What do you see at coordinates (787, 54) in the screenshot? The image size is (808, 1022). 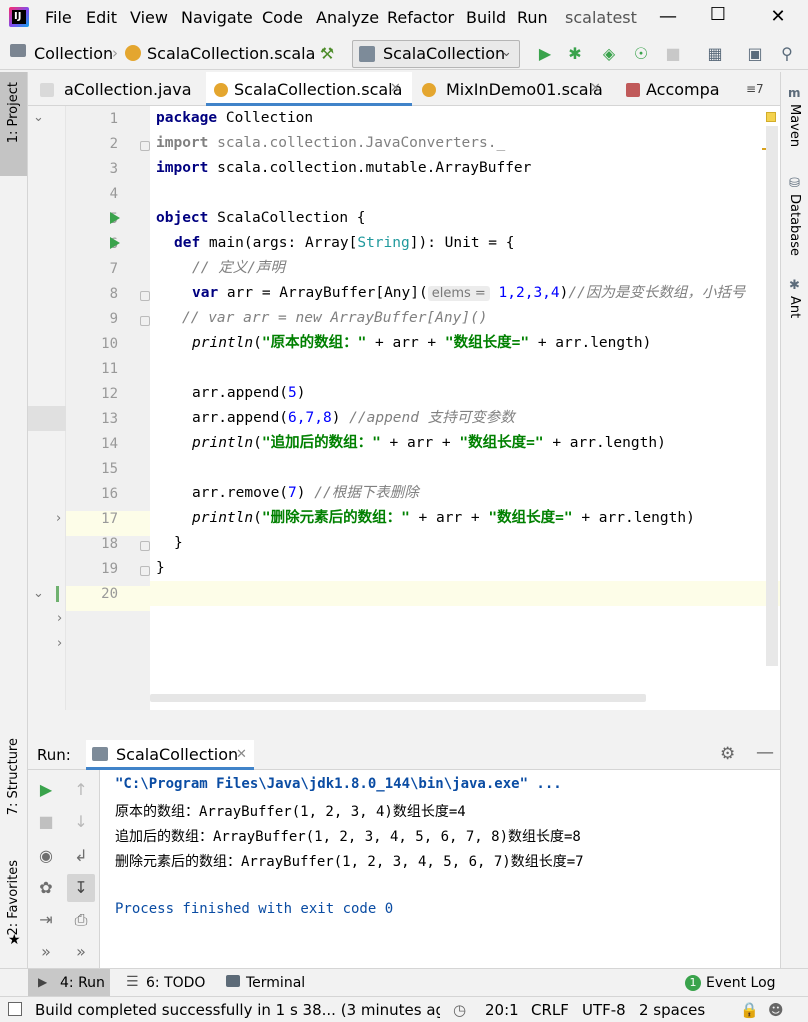 I see `search-icon: ⚲` at bounding box center [787, 54].